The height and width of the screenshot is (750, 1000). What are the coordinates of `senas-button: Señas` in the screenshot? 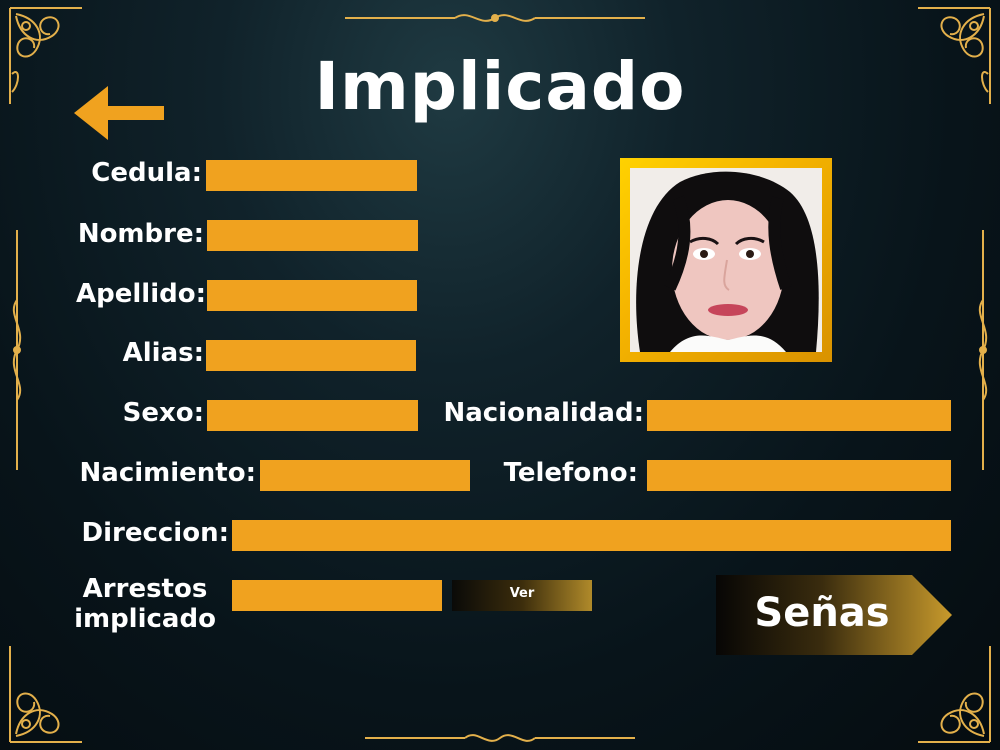 It's located at (834, 615).